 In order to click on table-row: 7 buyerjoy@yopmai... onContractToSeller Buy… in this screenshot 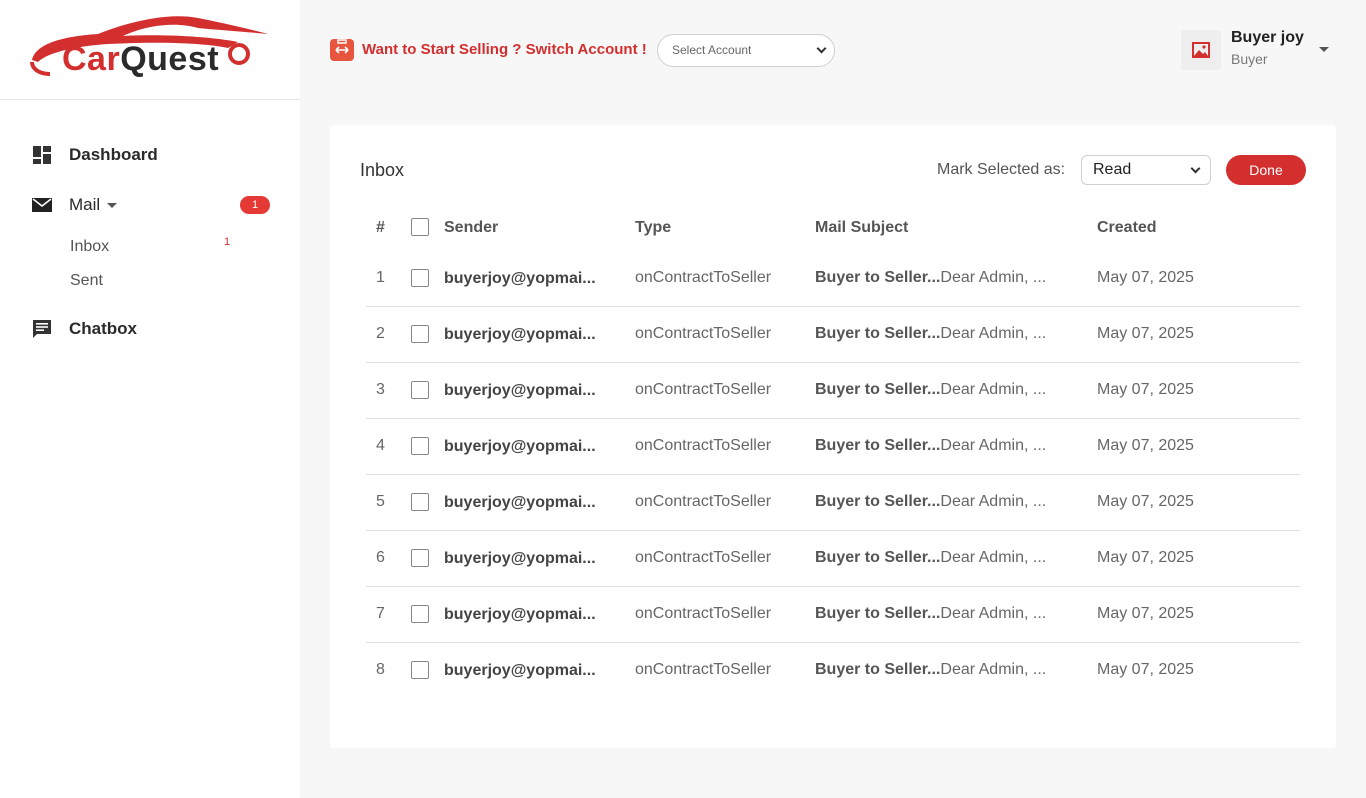, I will do `click(833, 615)`.